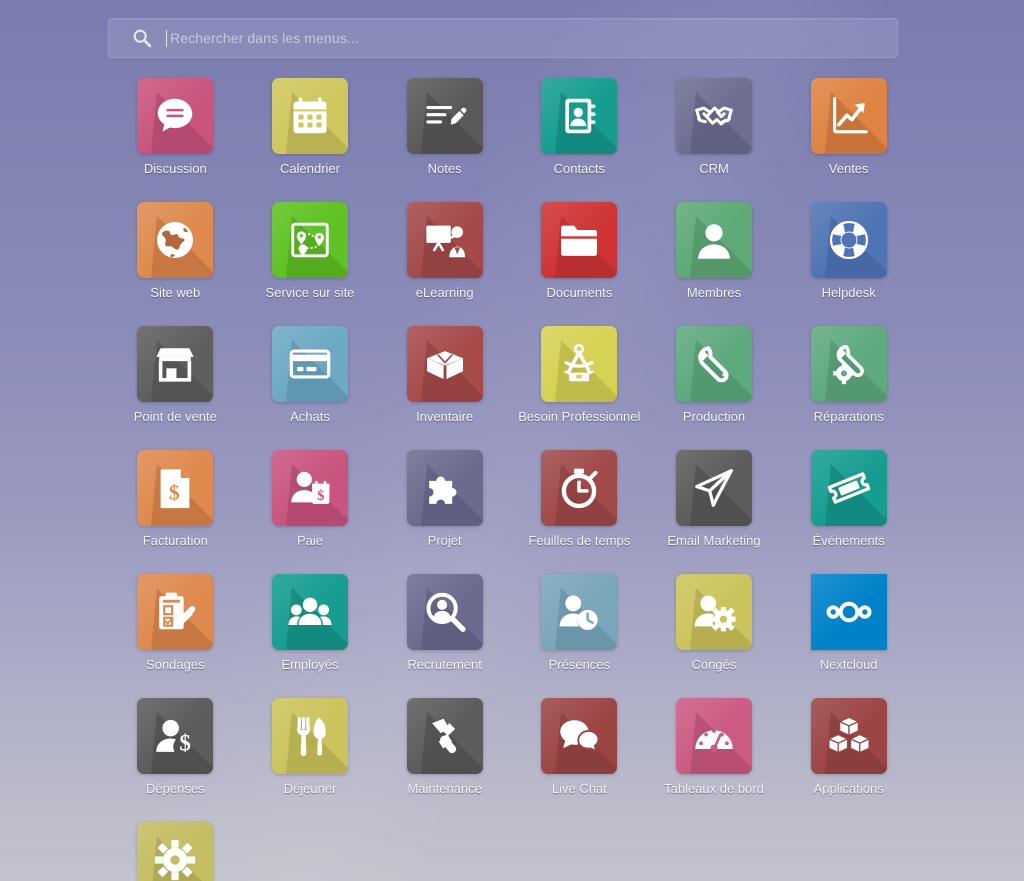 The image size is (1024, 881). Describe the element at coordinates (714, 168) in the screenshot. I see `app-label: CRM` at that location.